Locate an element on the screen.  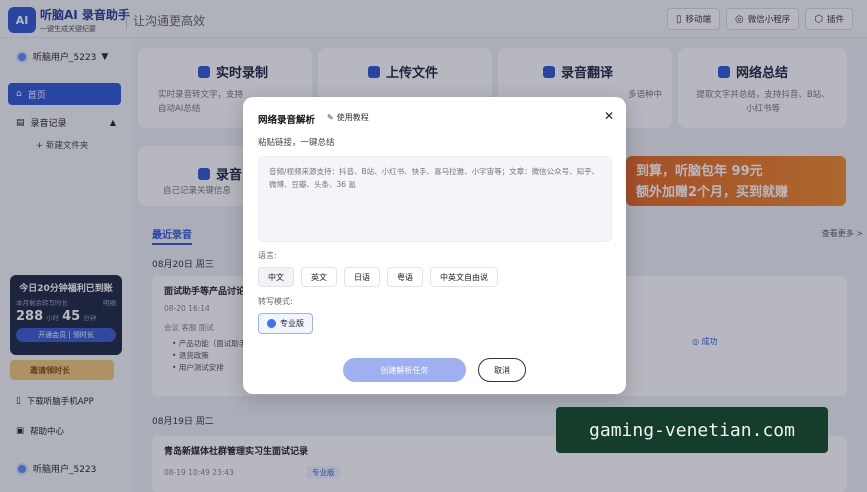
language-options: 中文 英文 日语 粤语 中英文自由说 is located at coordinates (378, 277).